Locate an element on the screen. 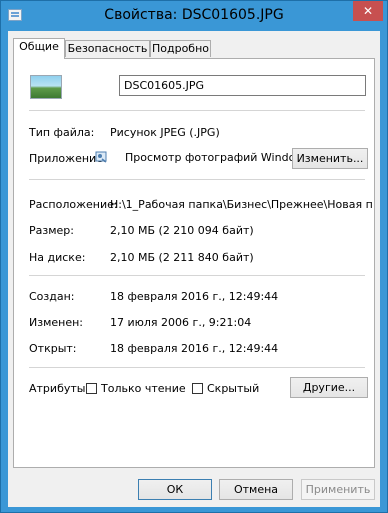 The height and width of the screenshot is (513, 388). file-type-label: Тип файла: is located at coordinates (62, 132).